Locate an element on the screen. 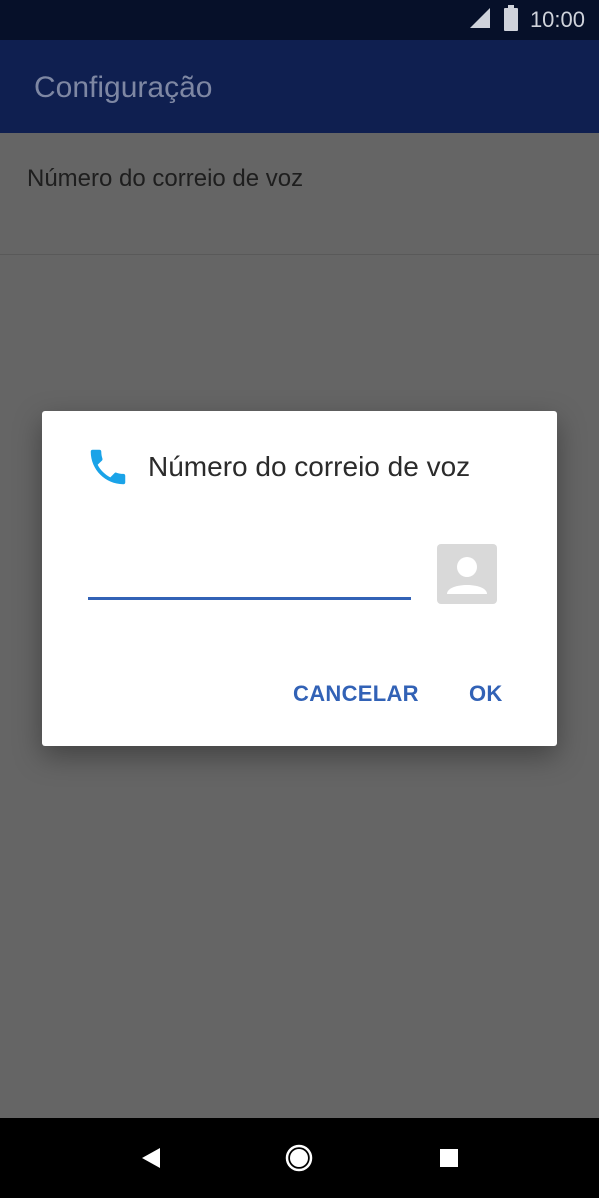  phone-icon is located at coordinates (108, 467).